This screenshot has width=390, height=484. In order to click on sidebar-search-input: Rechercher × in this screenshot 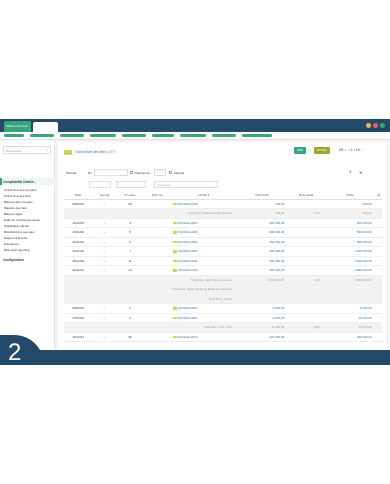, I will do `click(27, 150)`.